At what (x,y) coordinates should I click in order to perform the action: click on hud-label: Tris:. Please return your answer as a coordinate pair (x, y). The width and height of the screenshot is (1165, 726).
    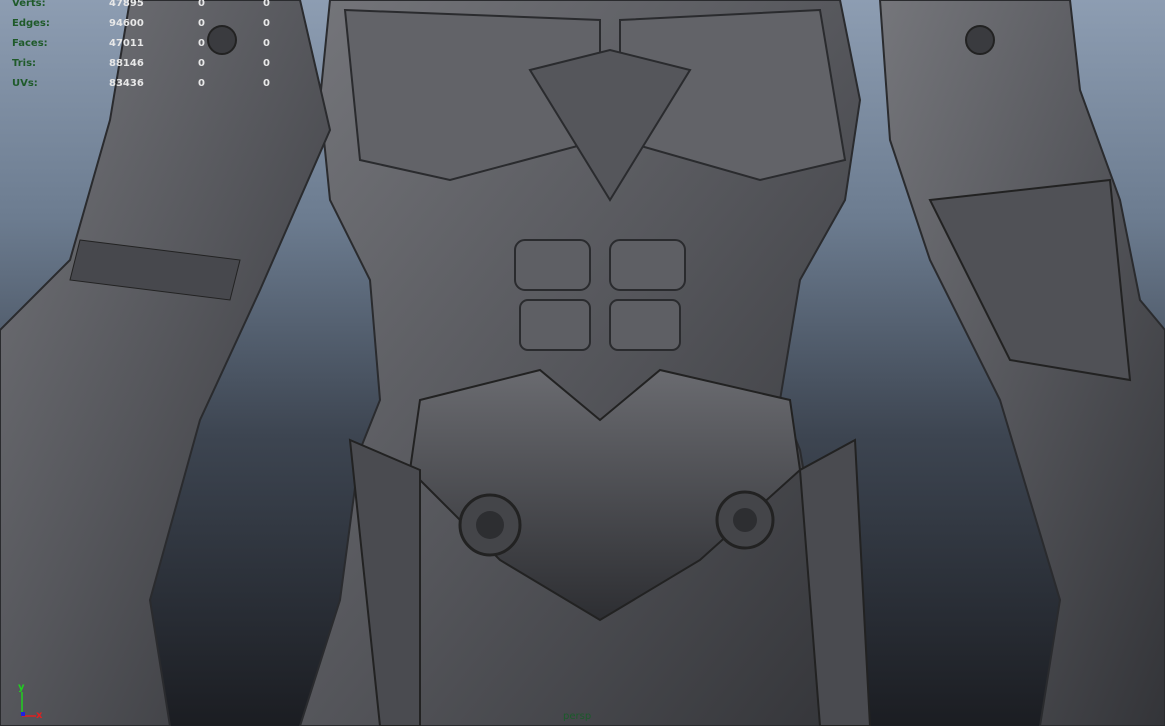
    Looking at the image, I should click on (24, 63).